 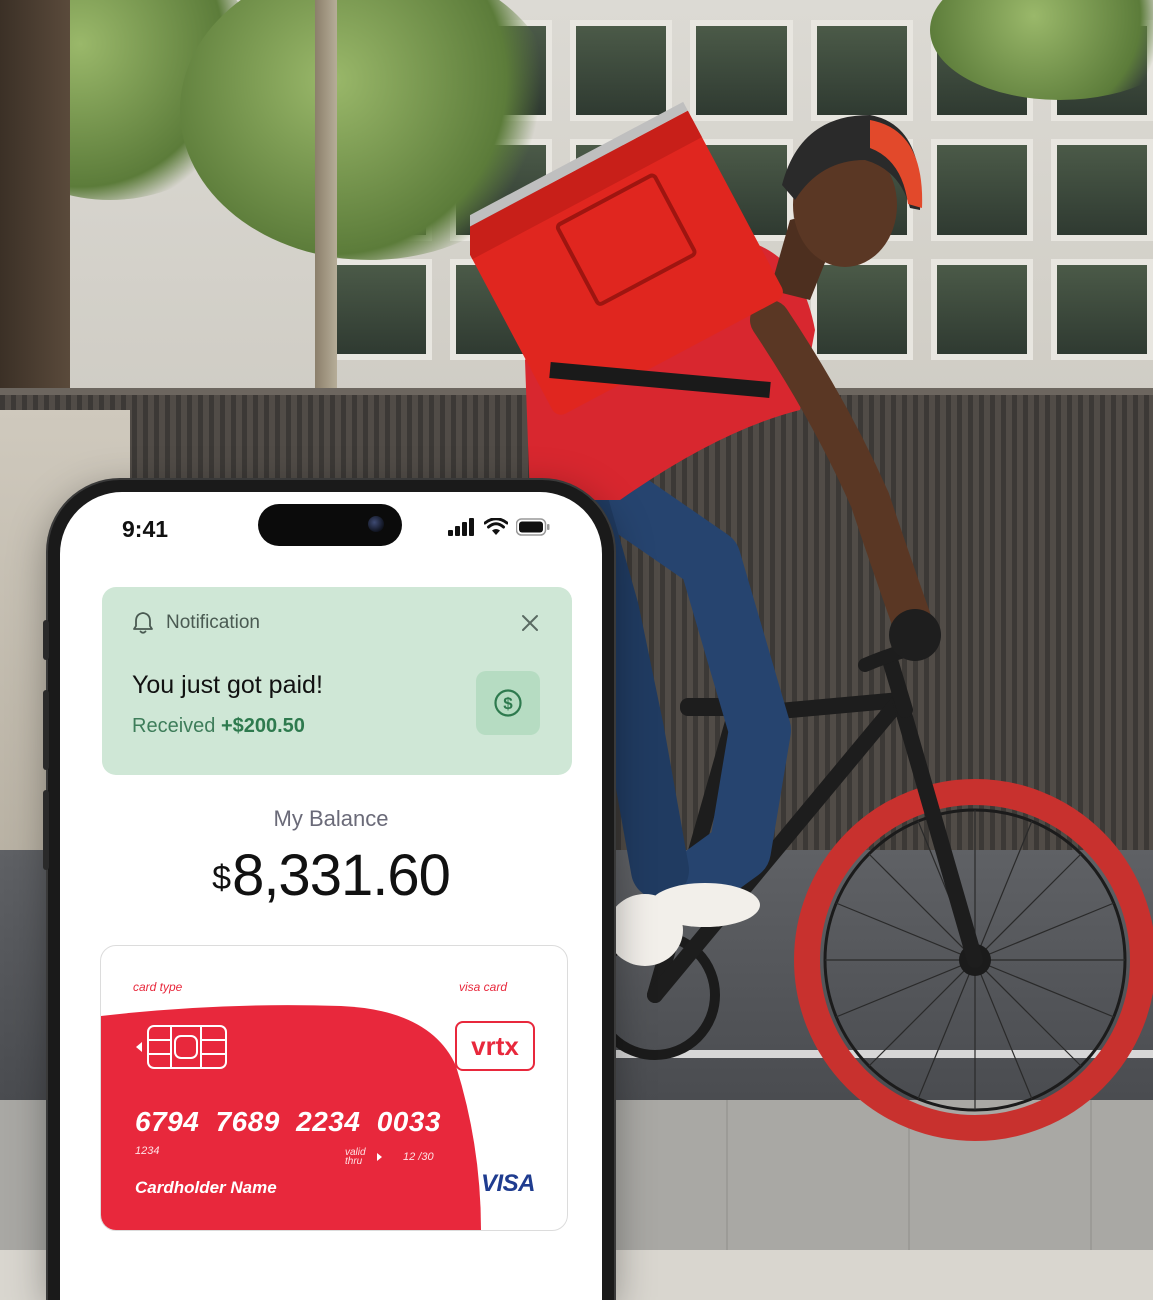 What do you see at coordinates (530, 623) in the screenshot?
I see `close-icon` at bounding box center [530, 623].